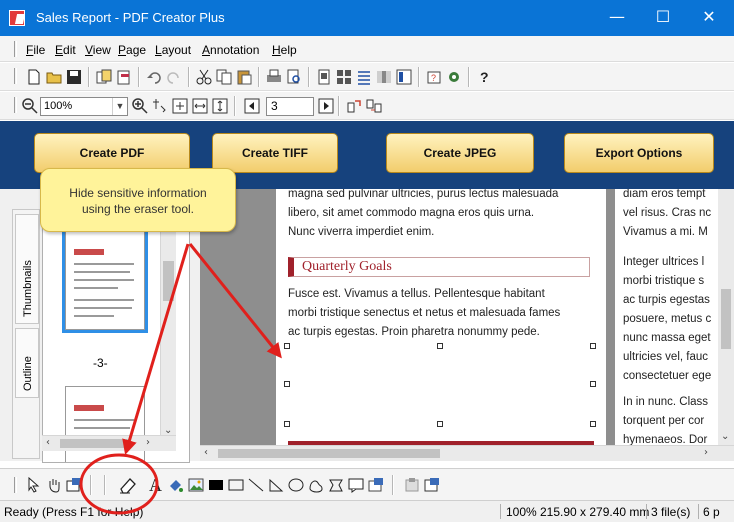  Describe the element at coordinates (236, 485) in the screenshot. I see `rectangle-icon` at that location.